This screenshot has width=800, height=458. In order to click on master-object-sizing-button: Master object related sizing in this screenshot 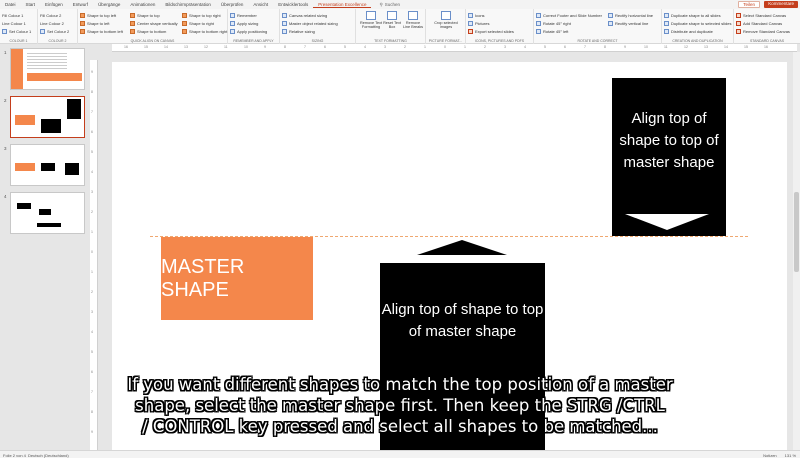, I will do `click(317, 23)`.